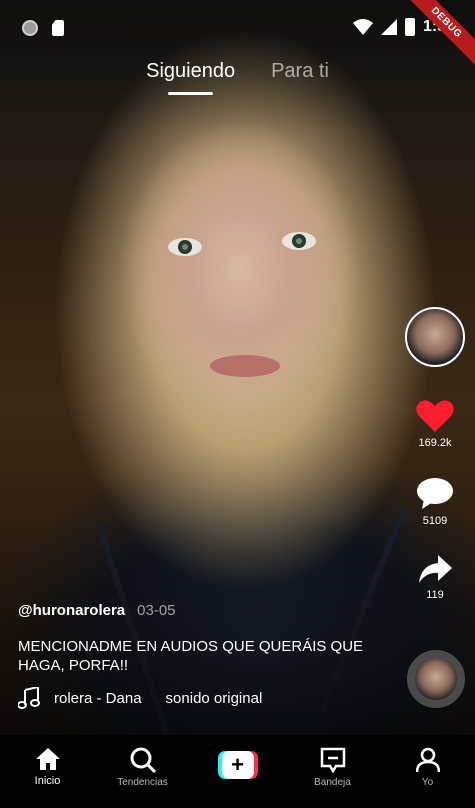 The image size is (475, 808). I want to click on like-button: 169.2k, so click(435, 424).